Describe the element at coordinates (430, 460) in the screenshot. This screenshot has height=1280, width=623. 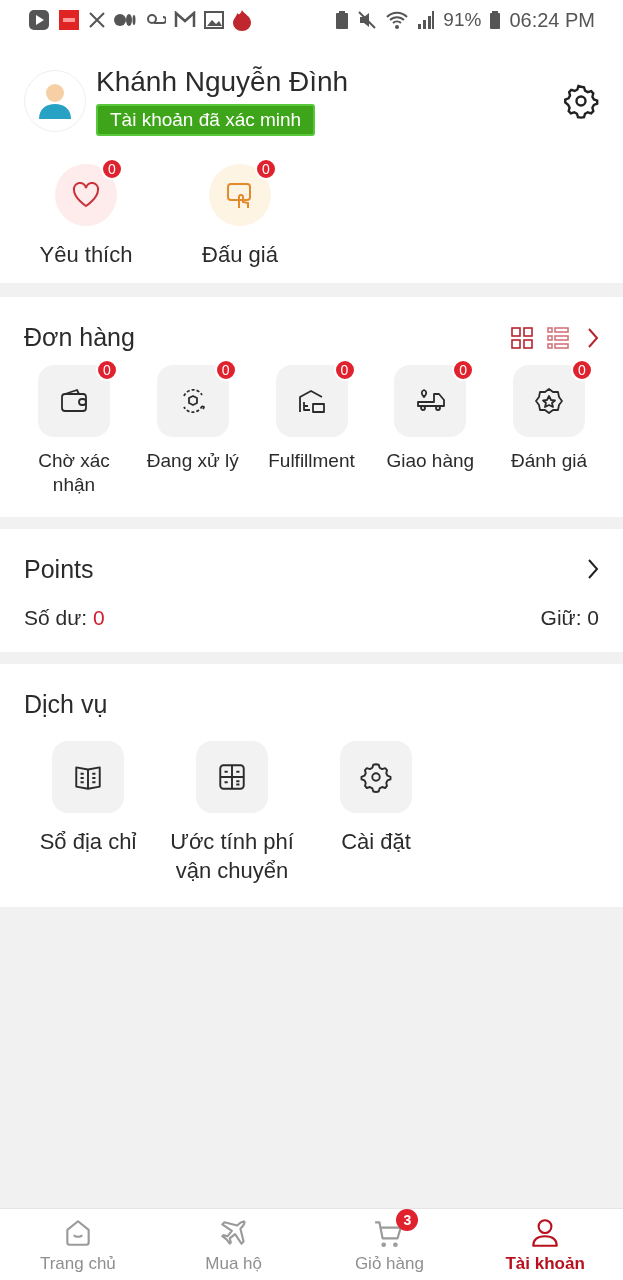
I see `order-status-label: Giao hàng` at that location.